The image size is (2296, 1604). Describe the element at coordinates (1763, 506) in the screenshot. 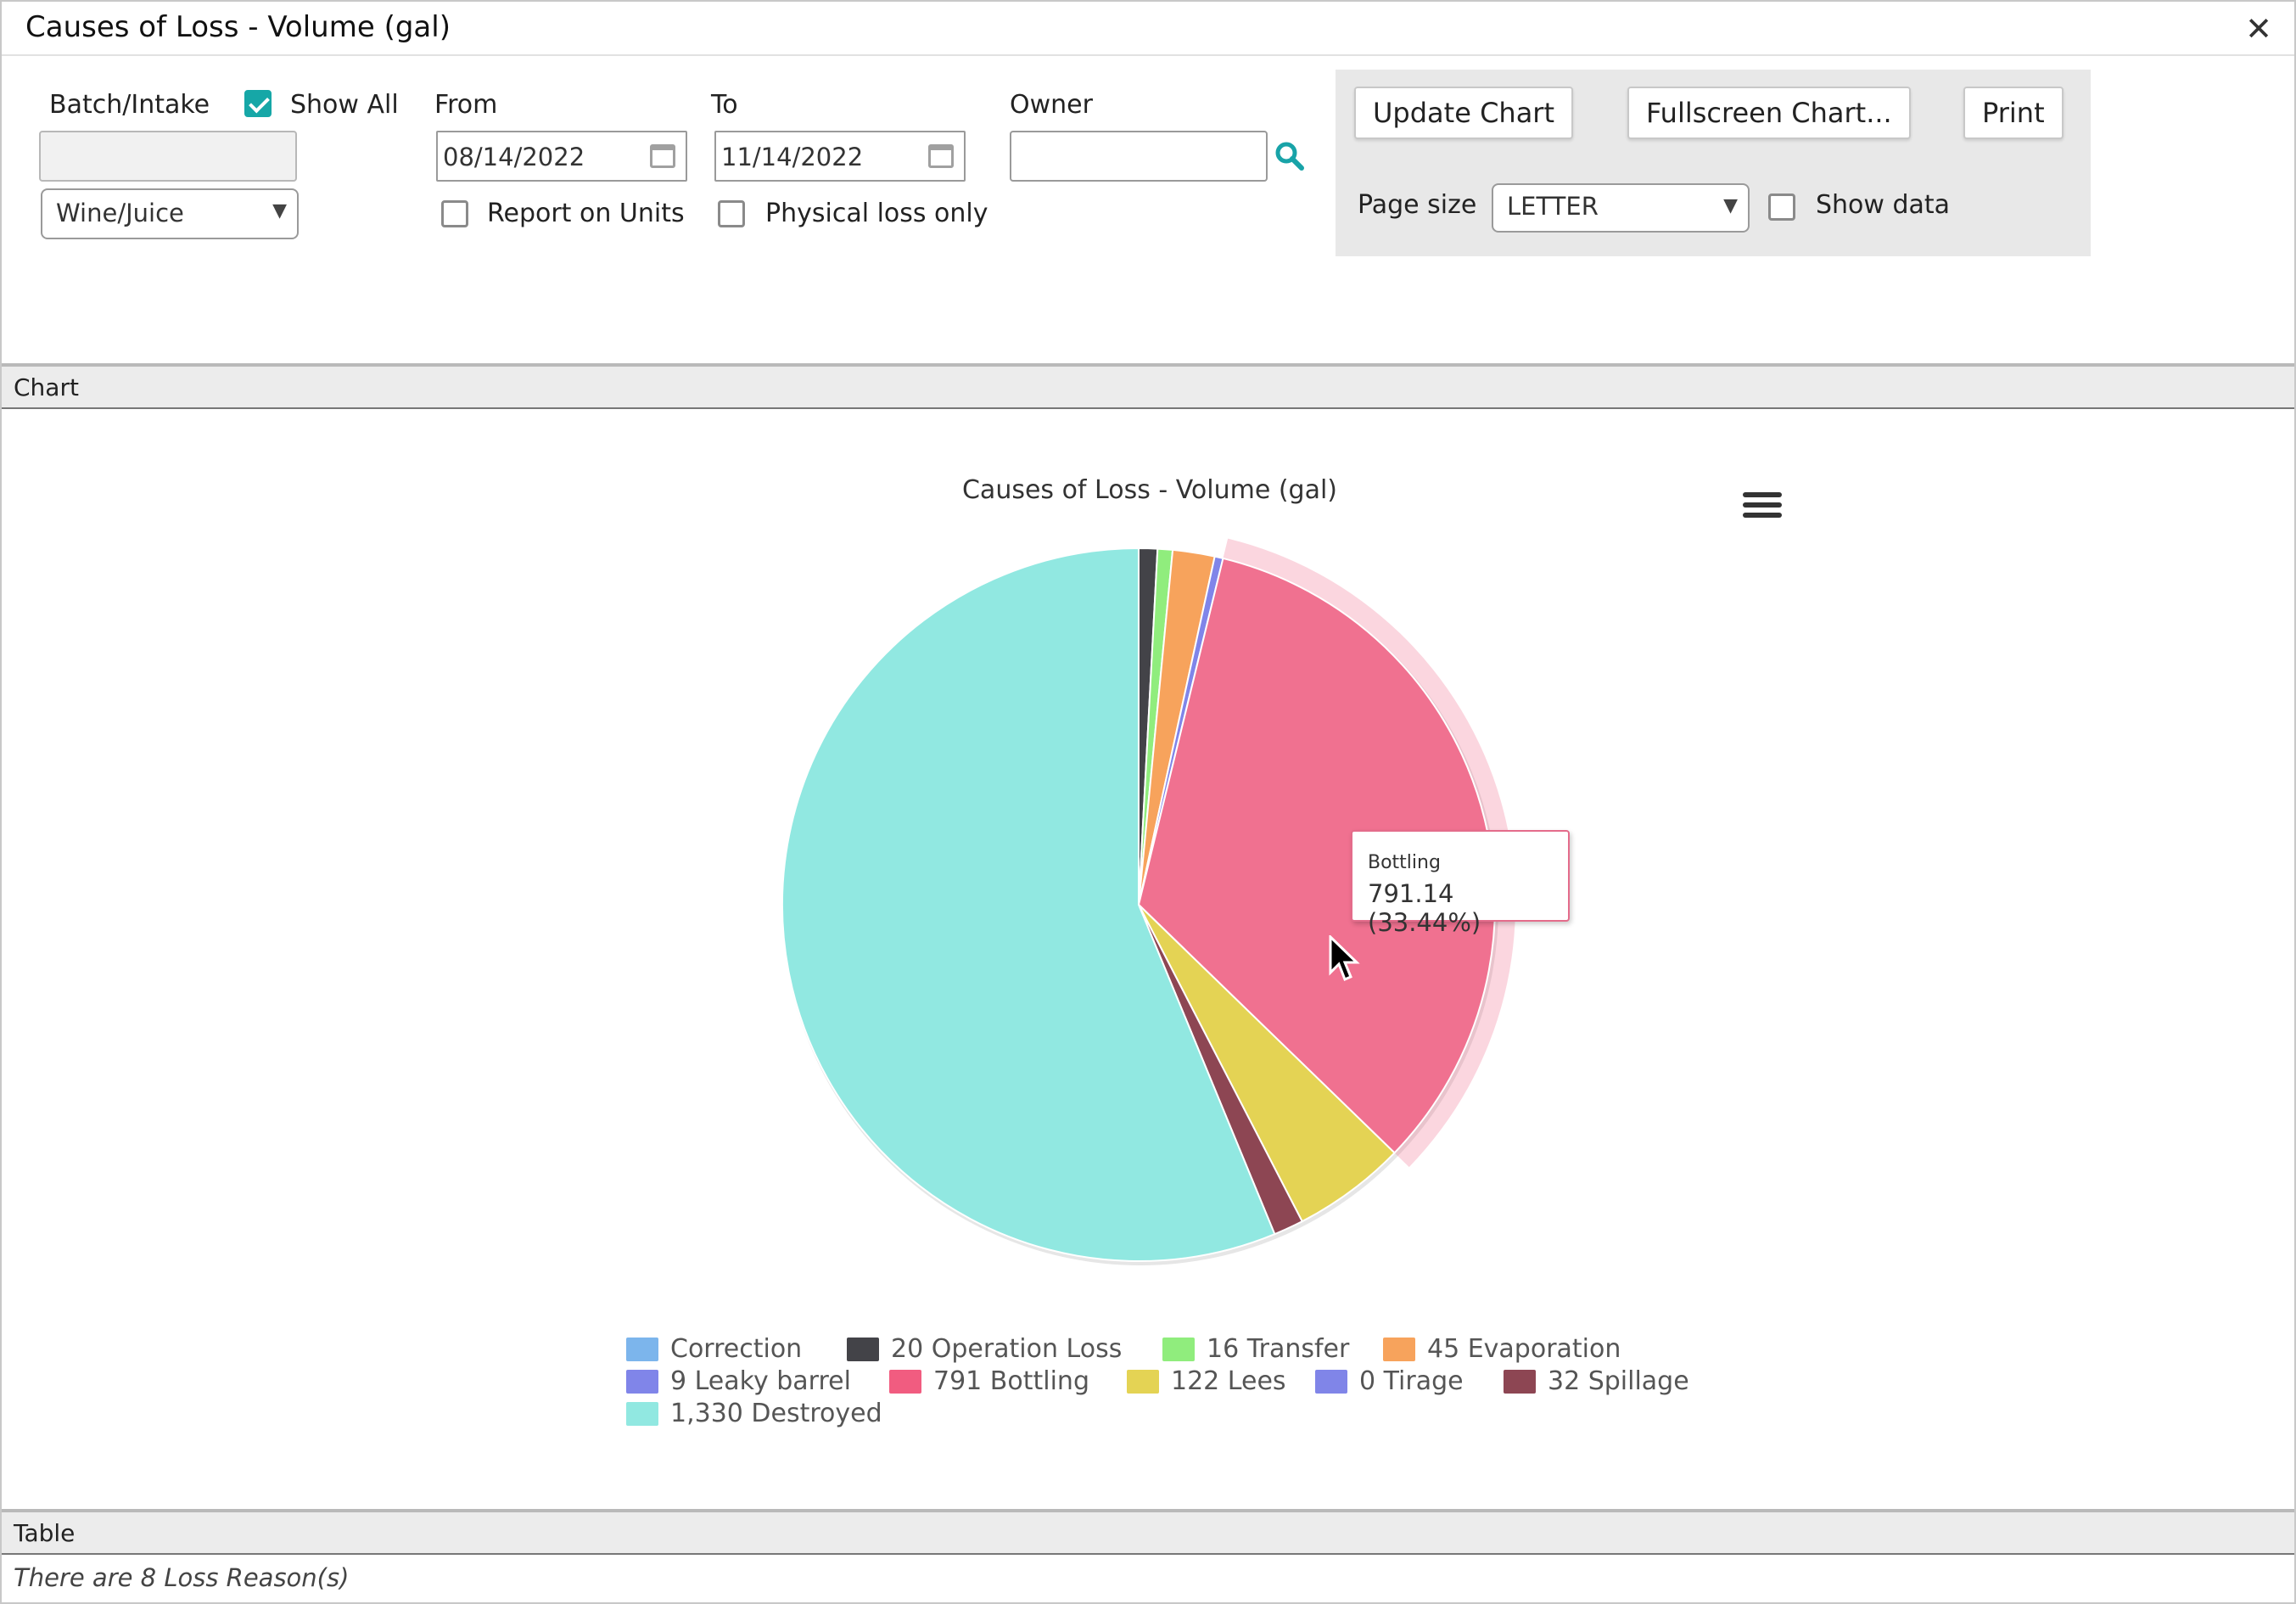

I see `chart-menu-icon` at that location.